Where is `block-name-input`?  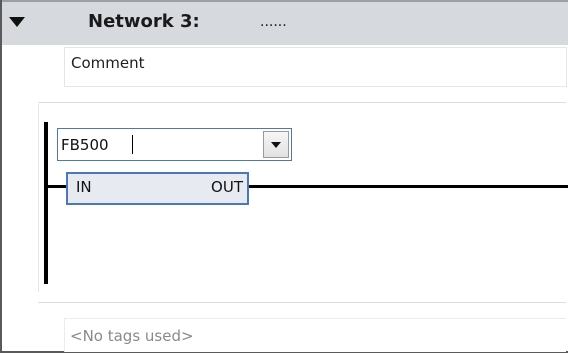 block-name-input is located at coordinates (159, 144).